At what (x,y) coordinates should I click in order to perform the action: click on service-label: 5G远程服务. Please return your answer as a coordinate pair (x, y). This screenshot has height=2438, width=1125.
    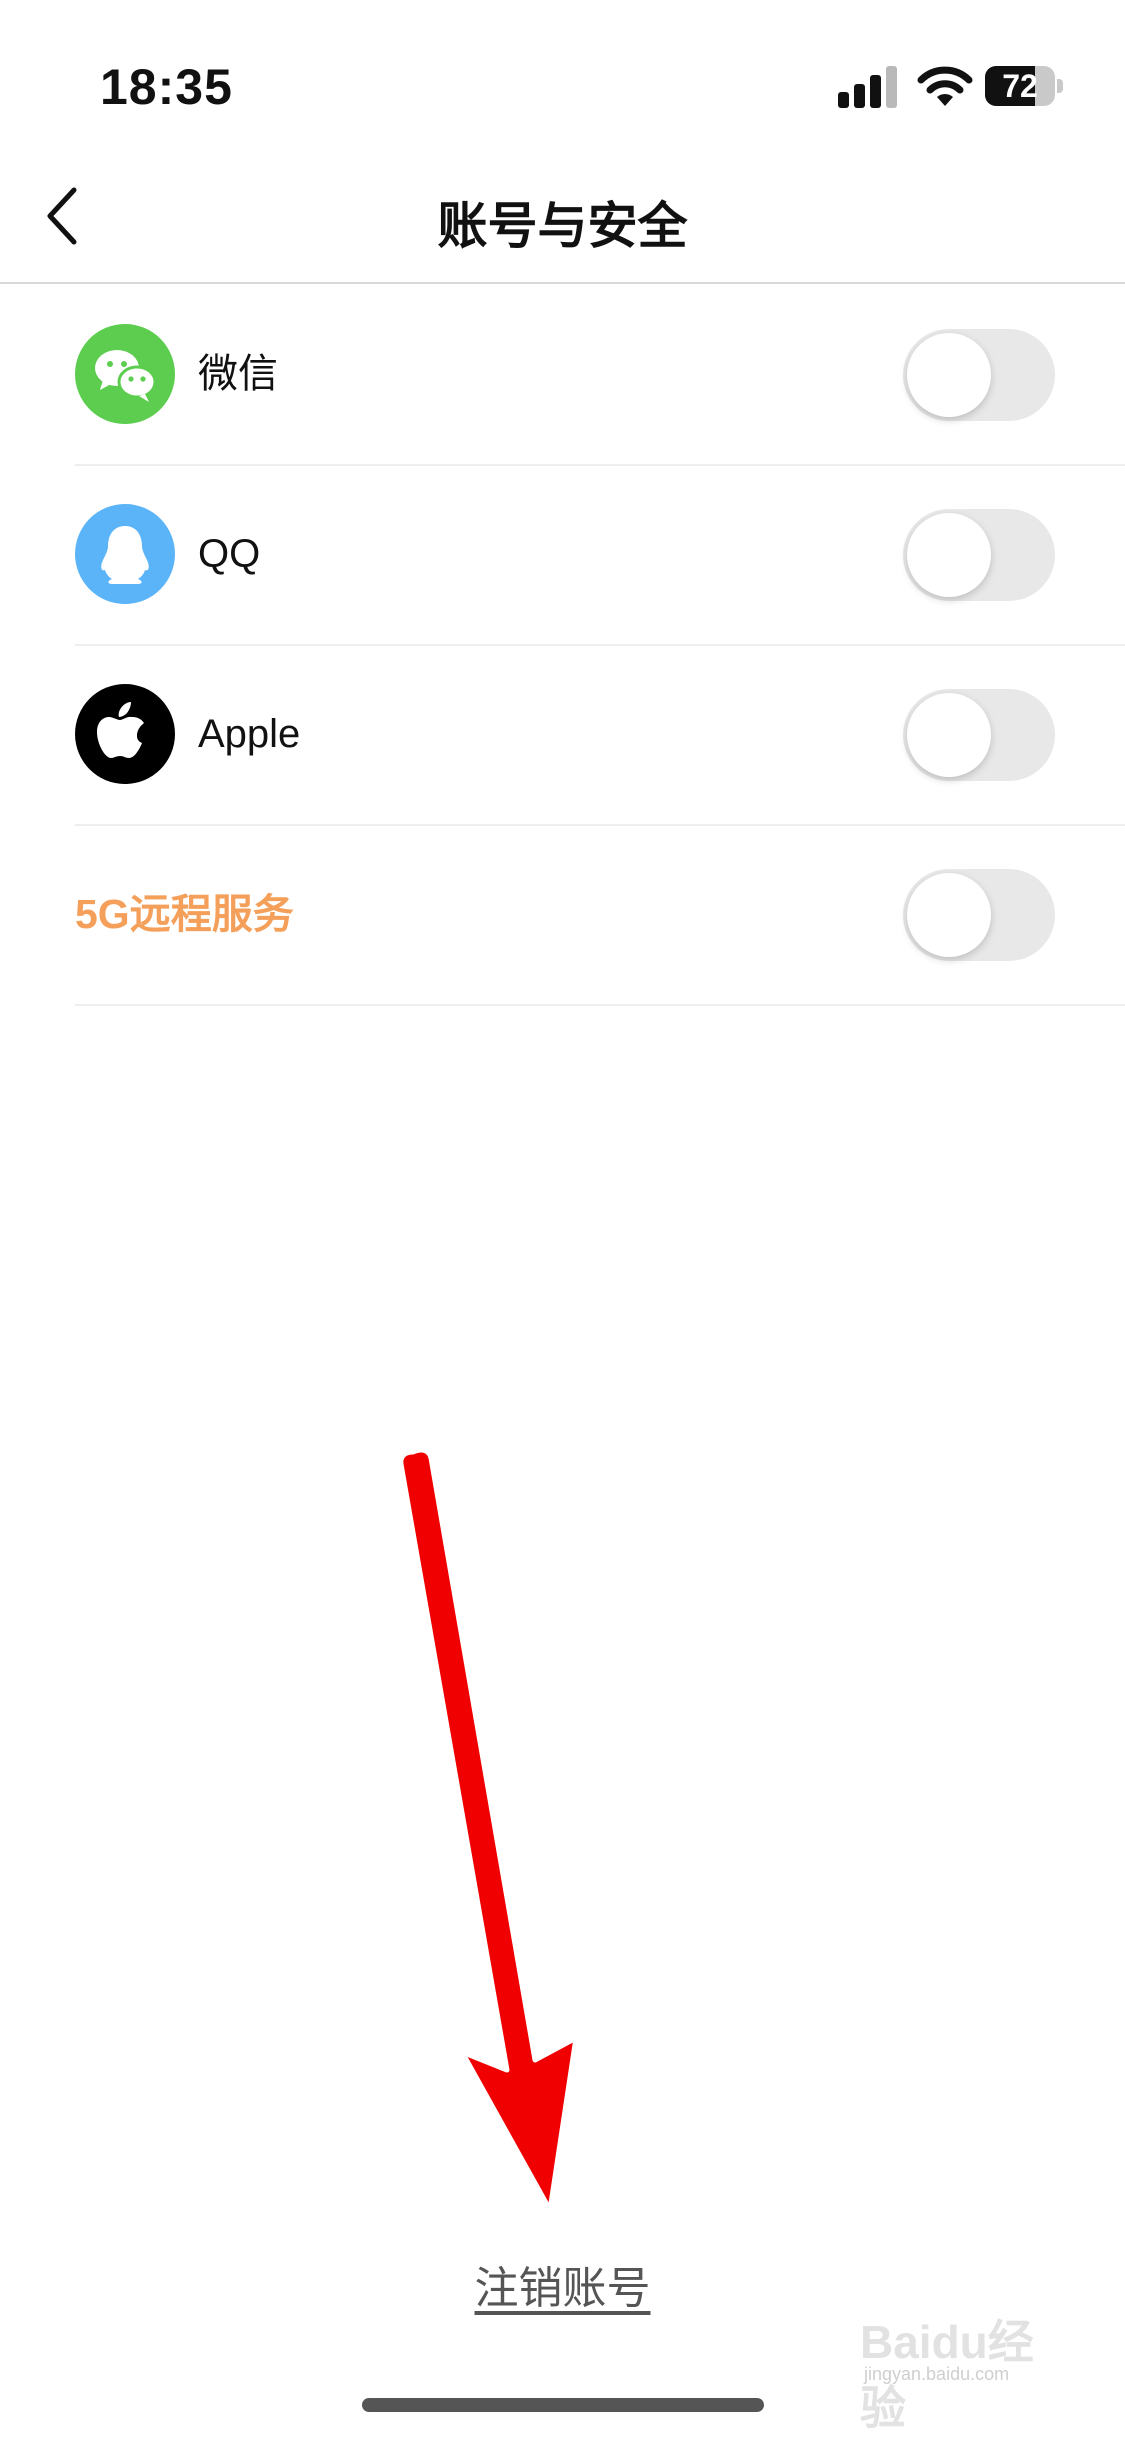
    Looking at the image, I should click on (184, 914).